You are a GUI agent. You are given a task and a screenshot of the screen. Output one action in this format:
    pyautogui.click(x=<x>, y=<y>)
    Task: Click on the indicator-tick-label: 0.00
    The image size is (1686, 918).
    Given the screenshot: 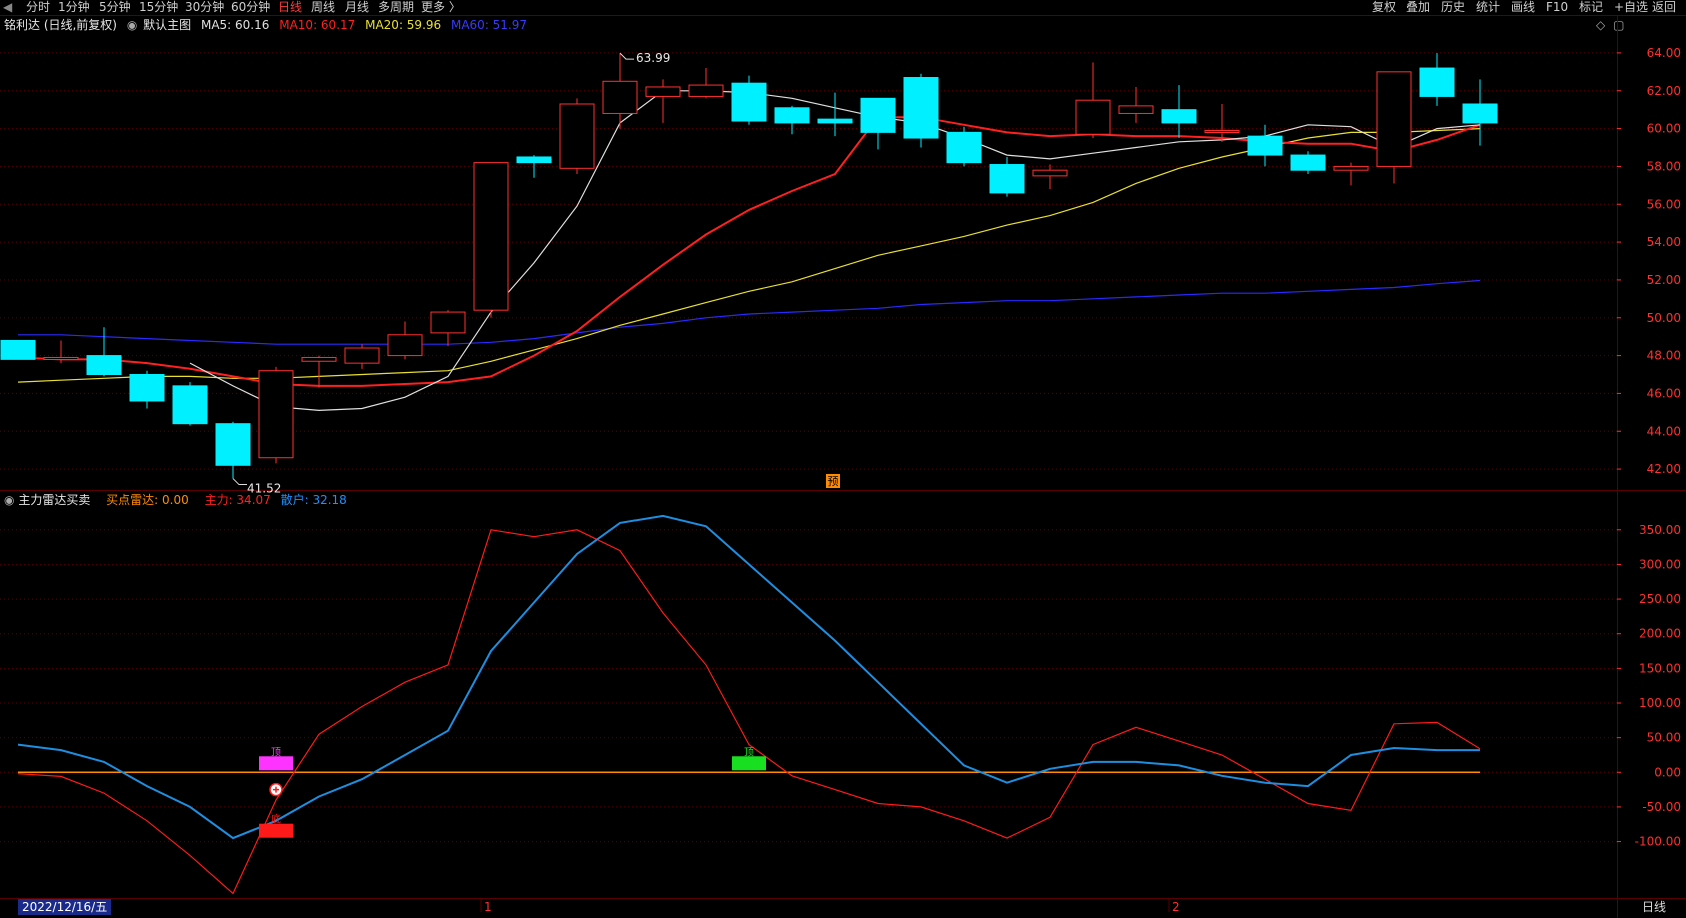 What is the action you would take?
    pyautogui.click(x=1667, y=772)
    